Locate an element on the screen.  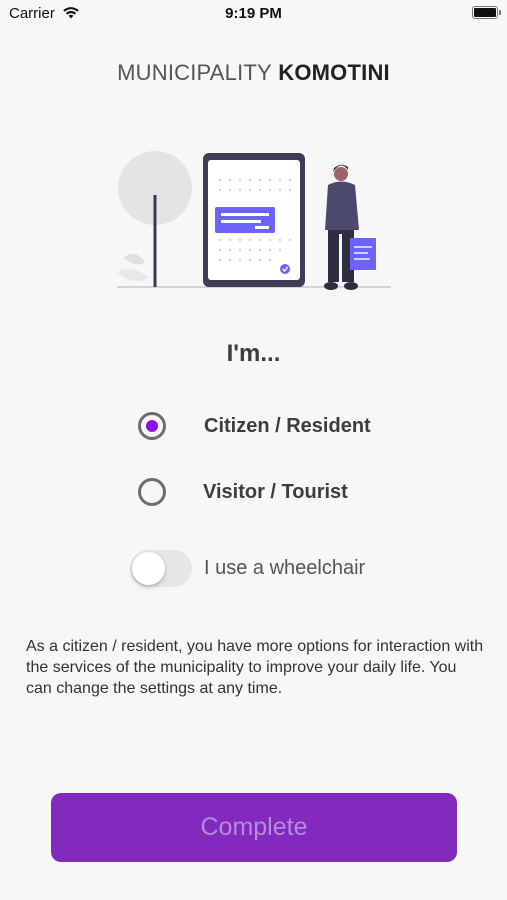
toggle-knob is located at coordinates (148, 568).